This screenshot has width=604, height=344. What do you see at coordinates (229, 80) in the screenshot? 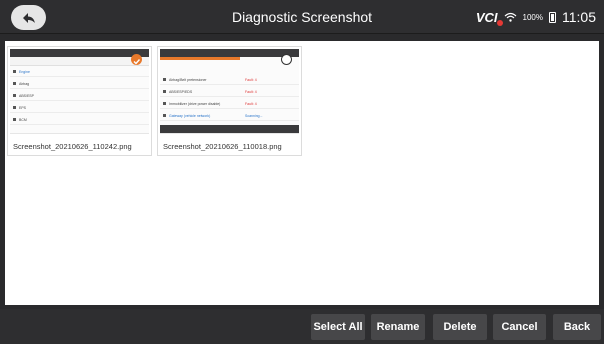
I see `list-item: Airbag/Belt pretensioner Fault: 4` at bounding box center [229, 80].